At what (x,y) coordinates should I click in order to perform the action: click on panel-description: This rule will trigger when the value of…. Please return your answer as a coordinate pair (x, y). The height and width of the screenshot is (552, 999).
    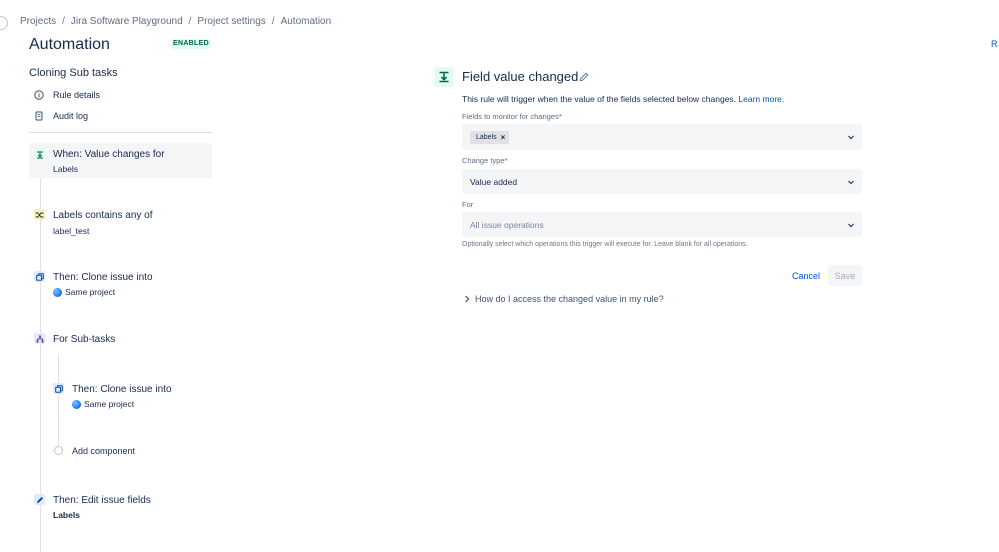
    Looking at the image, I should click on (623, 99).